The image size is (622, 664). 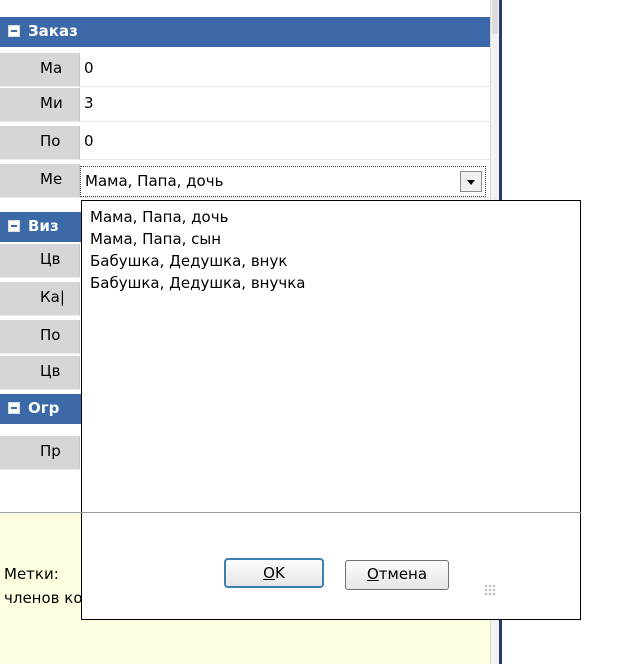 I want to click on cancel-button: Отмена, so click(x=397, y=575).